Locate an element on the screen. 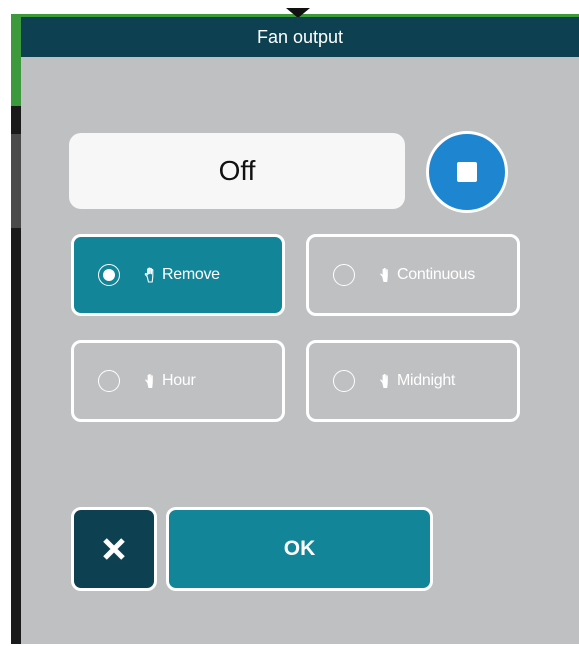 This screenshot has height=646, width=579. cancel-button is located at coordinates (114, 549).